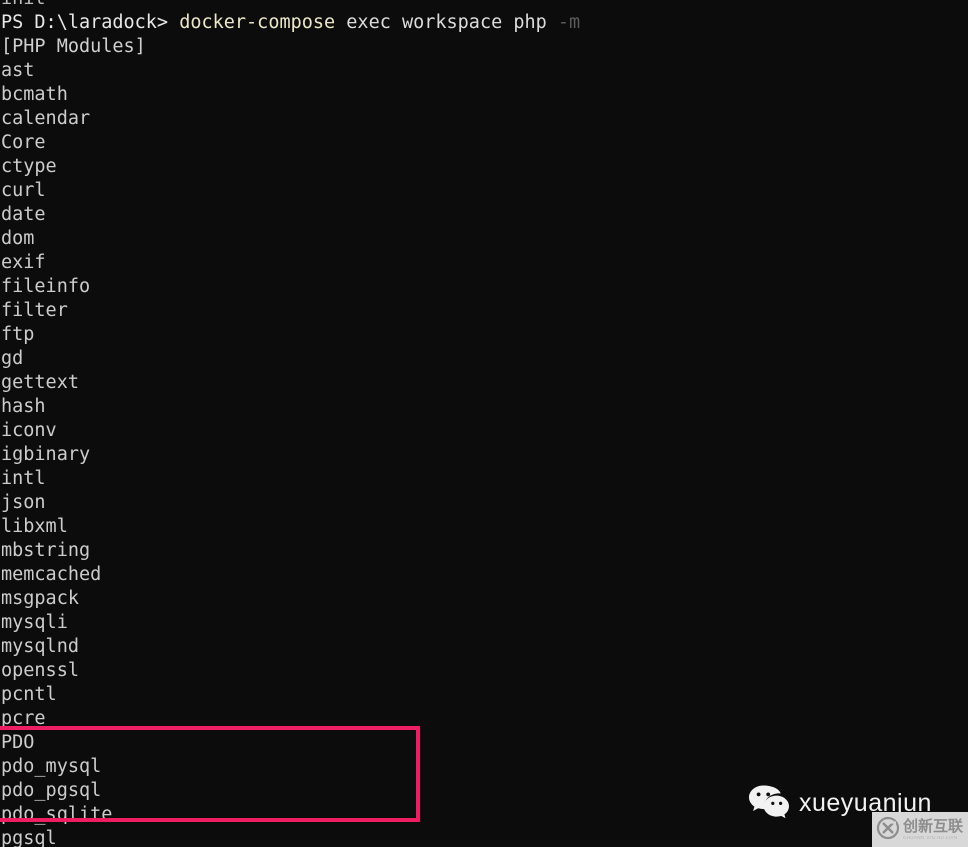  Describe the element at coordinates (23, 142) in the screenshot. I see `php-module-item: Core` at that location.